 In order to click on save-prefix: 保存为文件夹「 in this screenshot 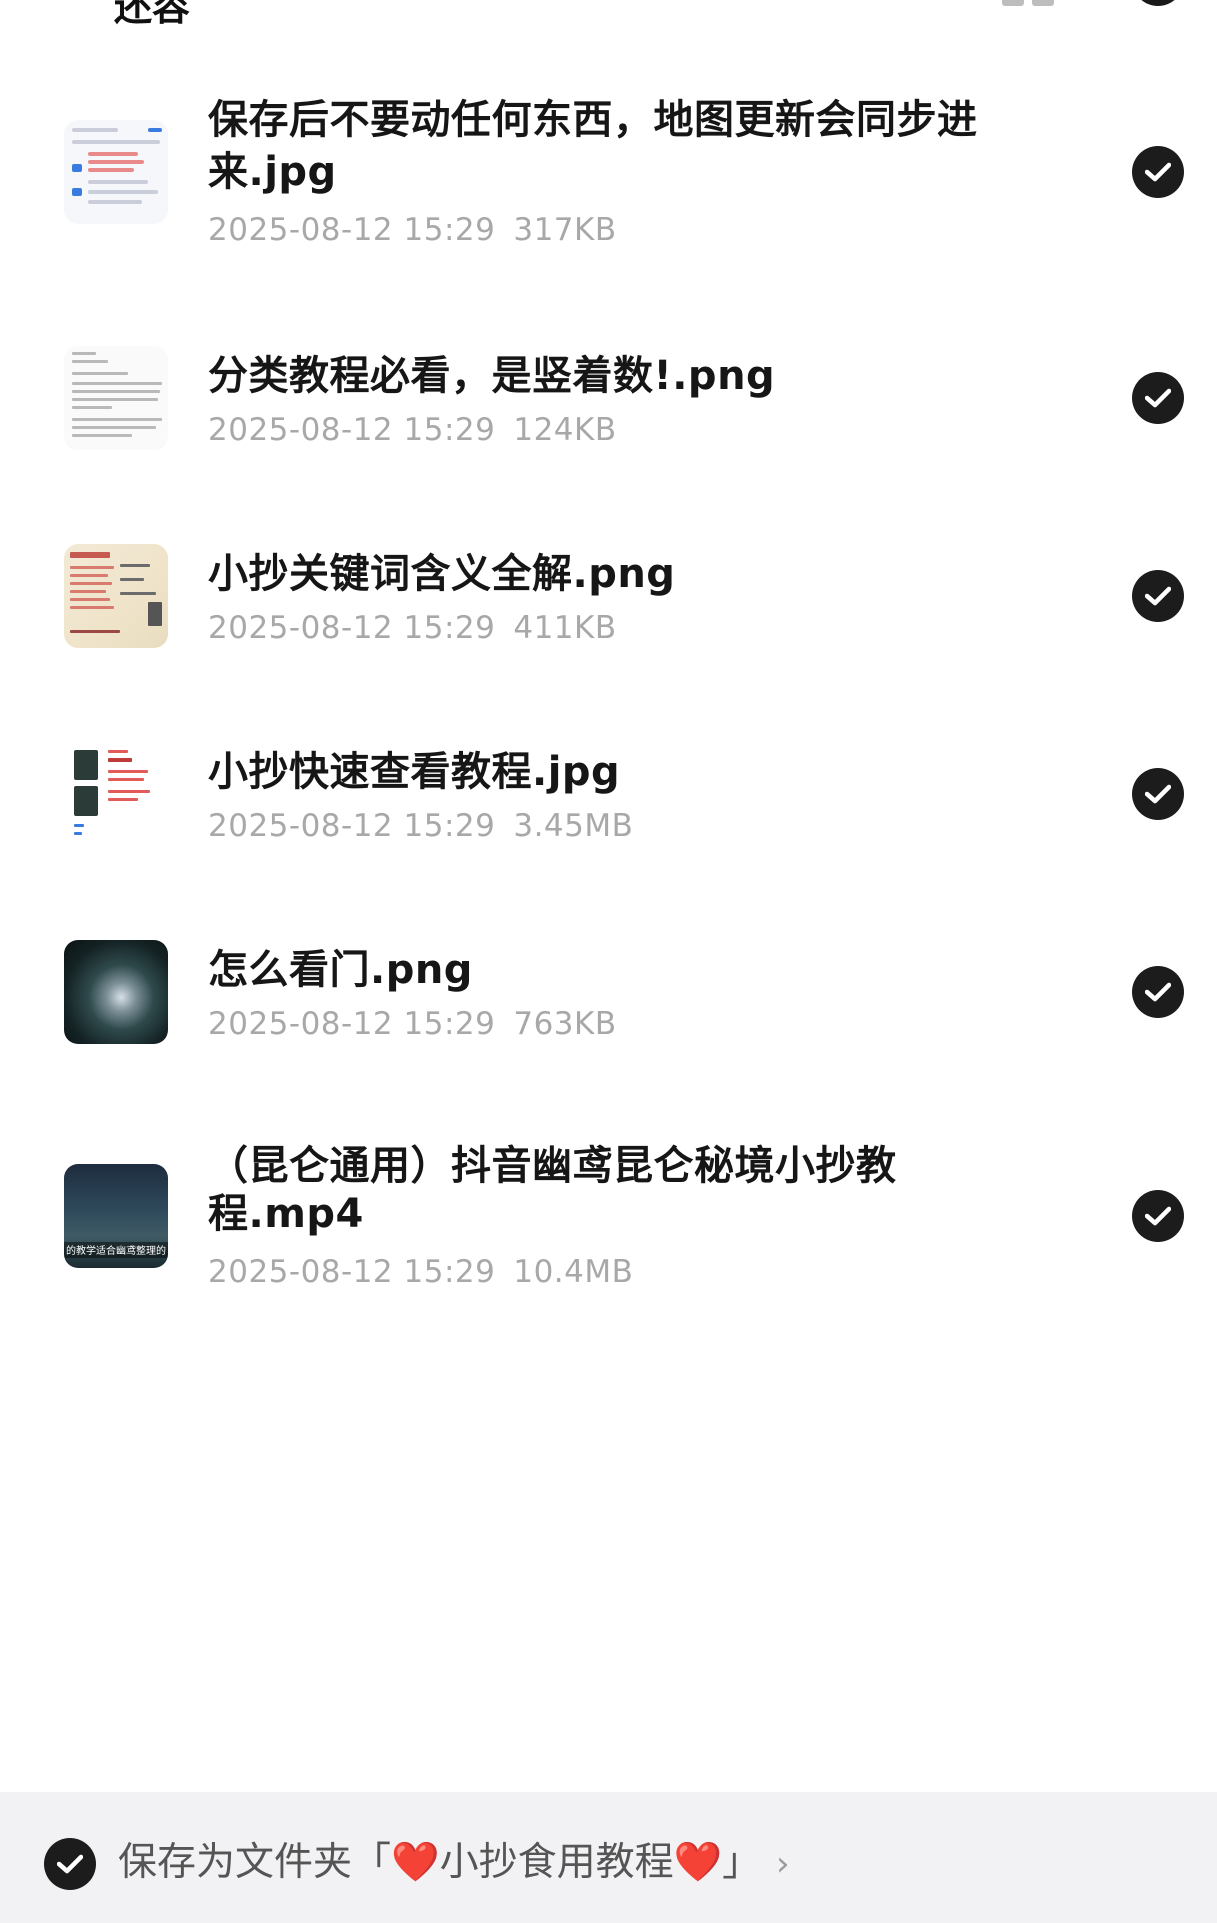, I will do `click(255, 1862)`.